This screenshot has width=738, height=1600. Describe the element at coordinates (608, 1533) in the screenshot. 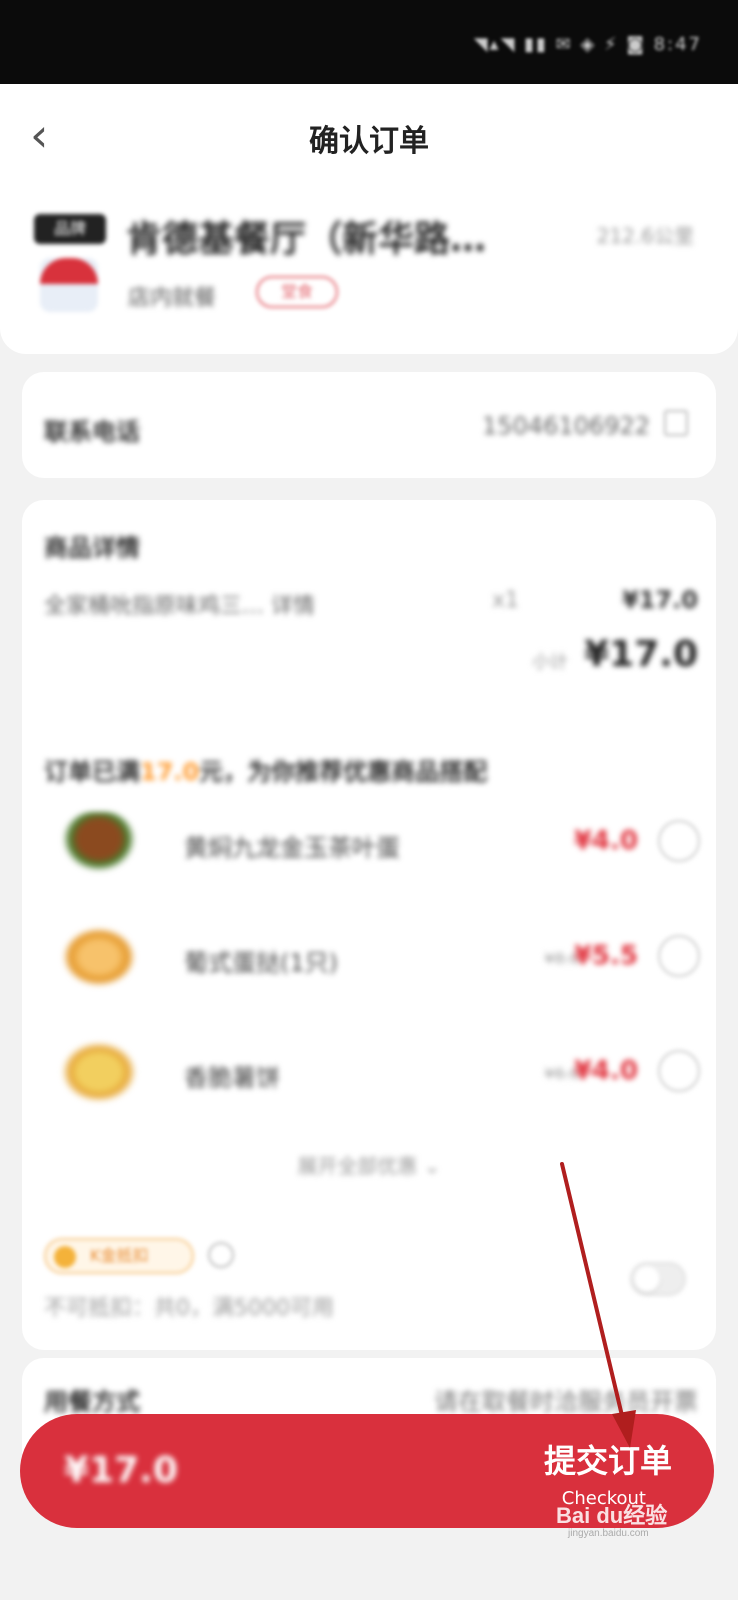

I see `watermark-url: jingyan.baidu.com` at that location.